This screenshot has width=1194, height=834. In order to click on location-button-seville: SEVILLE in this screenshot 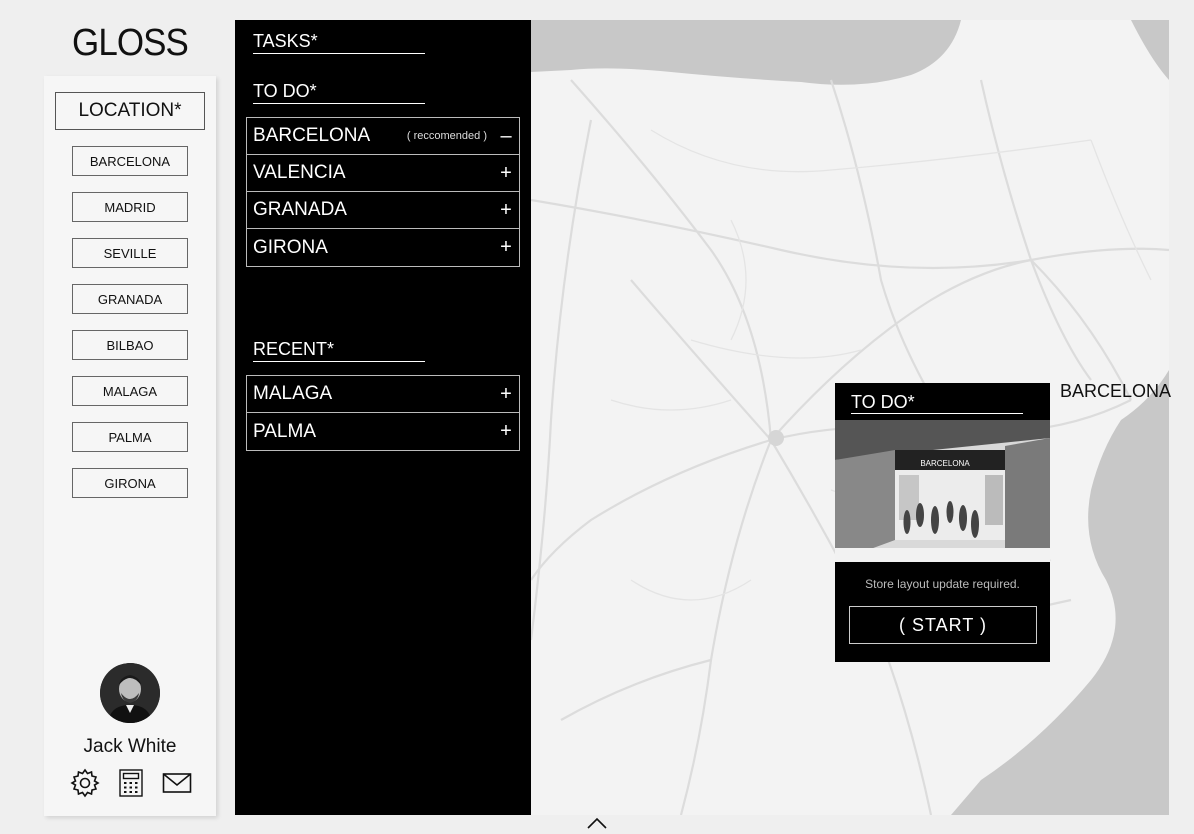, I will do `click(130, 253)`.